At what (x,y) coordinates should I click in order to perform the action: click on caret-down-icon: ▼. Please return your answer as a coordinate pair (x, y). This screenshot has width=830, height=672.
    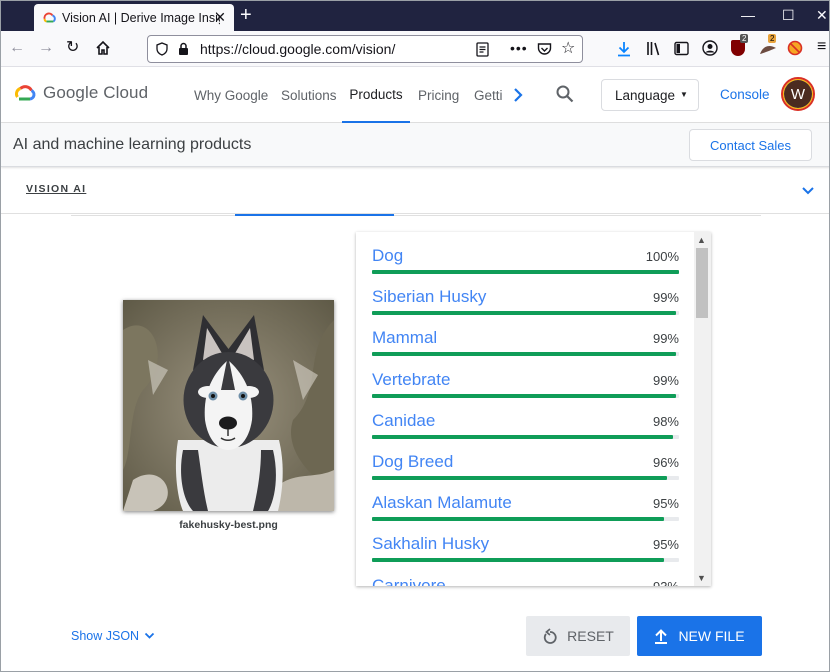
    Looking at the image, I should click on (684, 94).